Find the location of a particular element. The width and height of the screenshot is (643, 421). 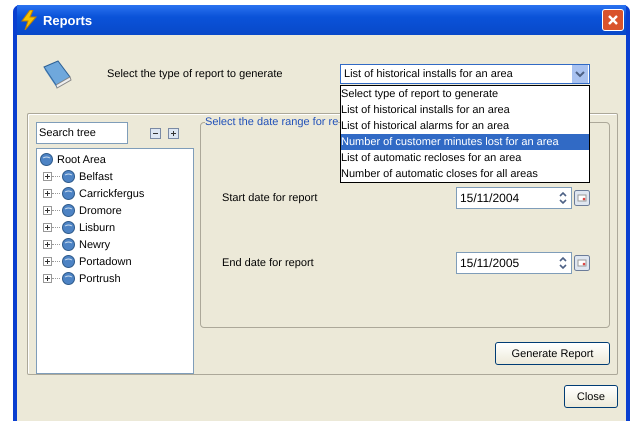

generate-report-button: Generate Report is located at coordinates (552, 353).